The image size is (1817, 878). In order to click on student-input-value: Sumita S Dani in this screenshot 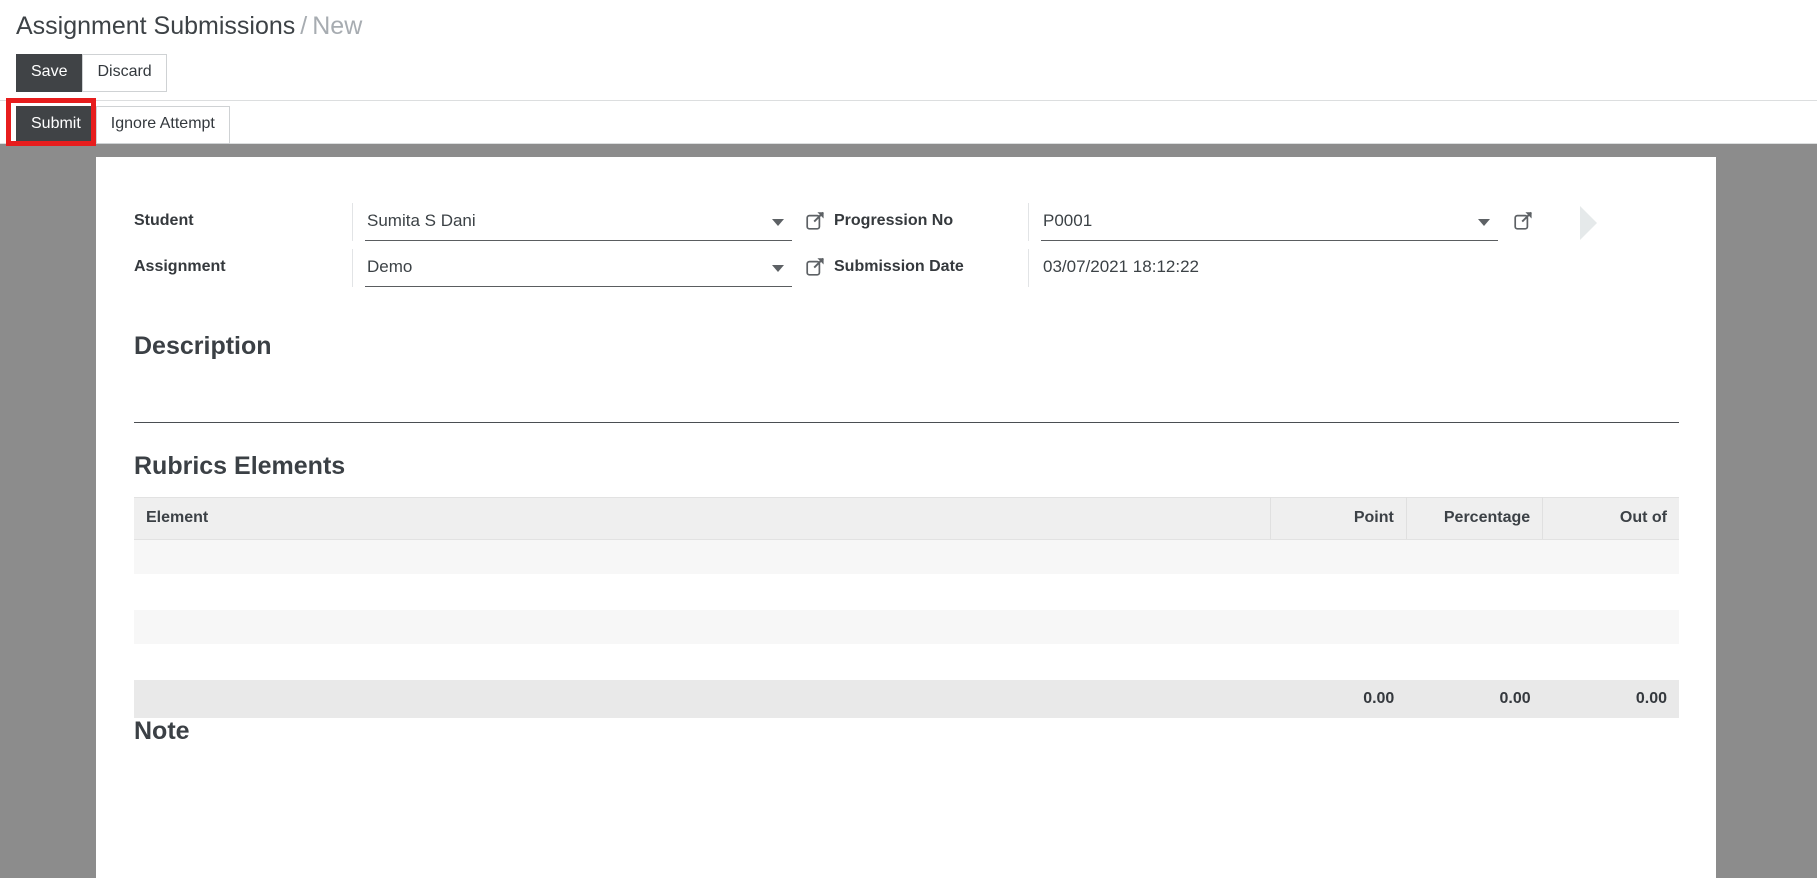, I will do `click(421, 220)`.